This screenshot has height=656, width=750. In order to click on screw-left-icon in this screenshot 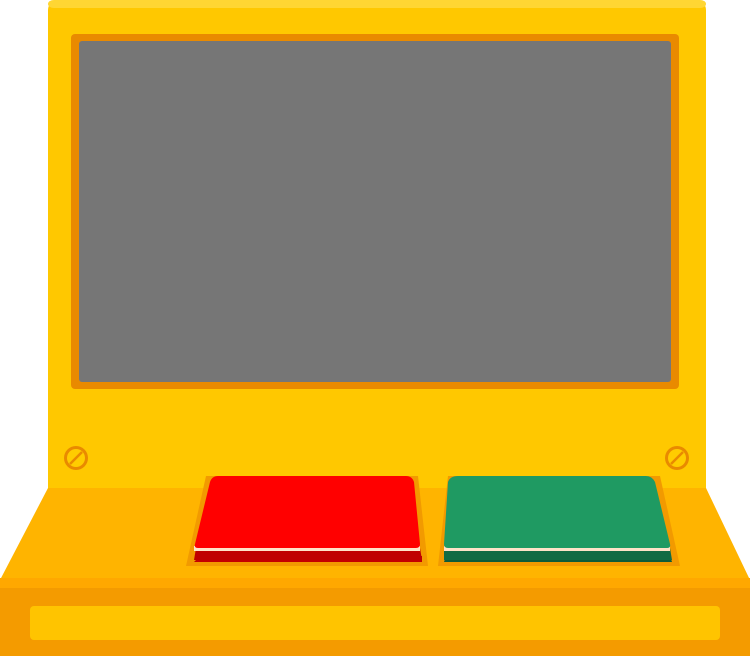, I will do `click(76, 458)`.